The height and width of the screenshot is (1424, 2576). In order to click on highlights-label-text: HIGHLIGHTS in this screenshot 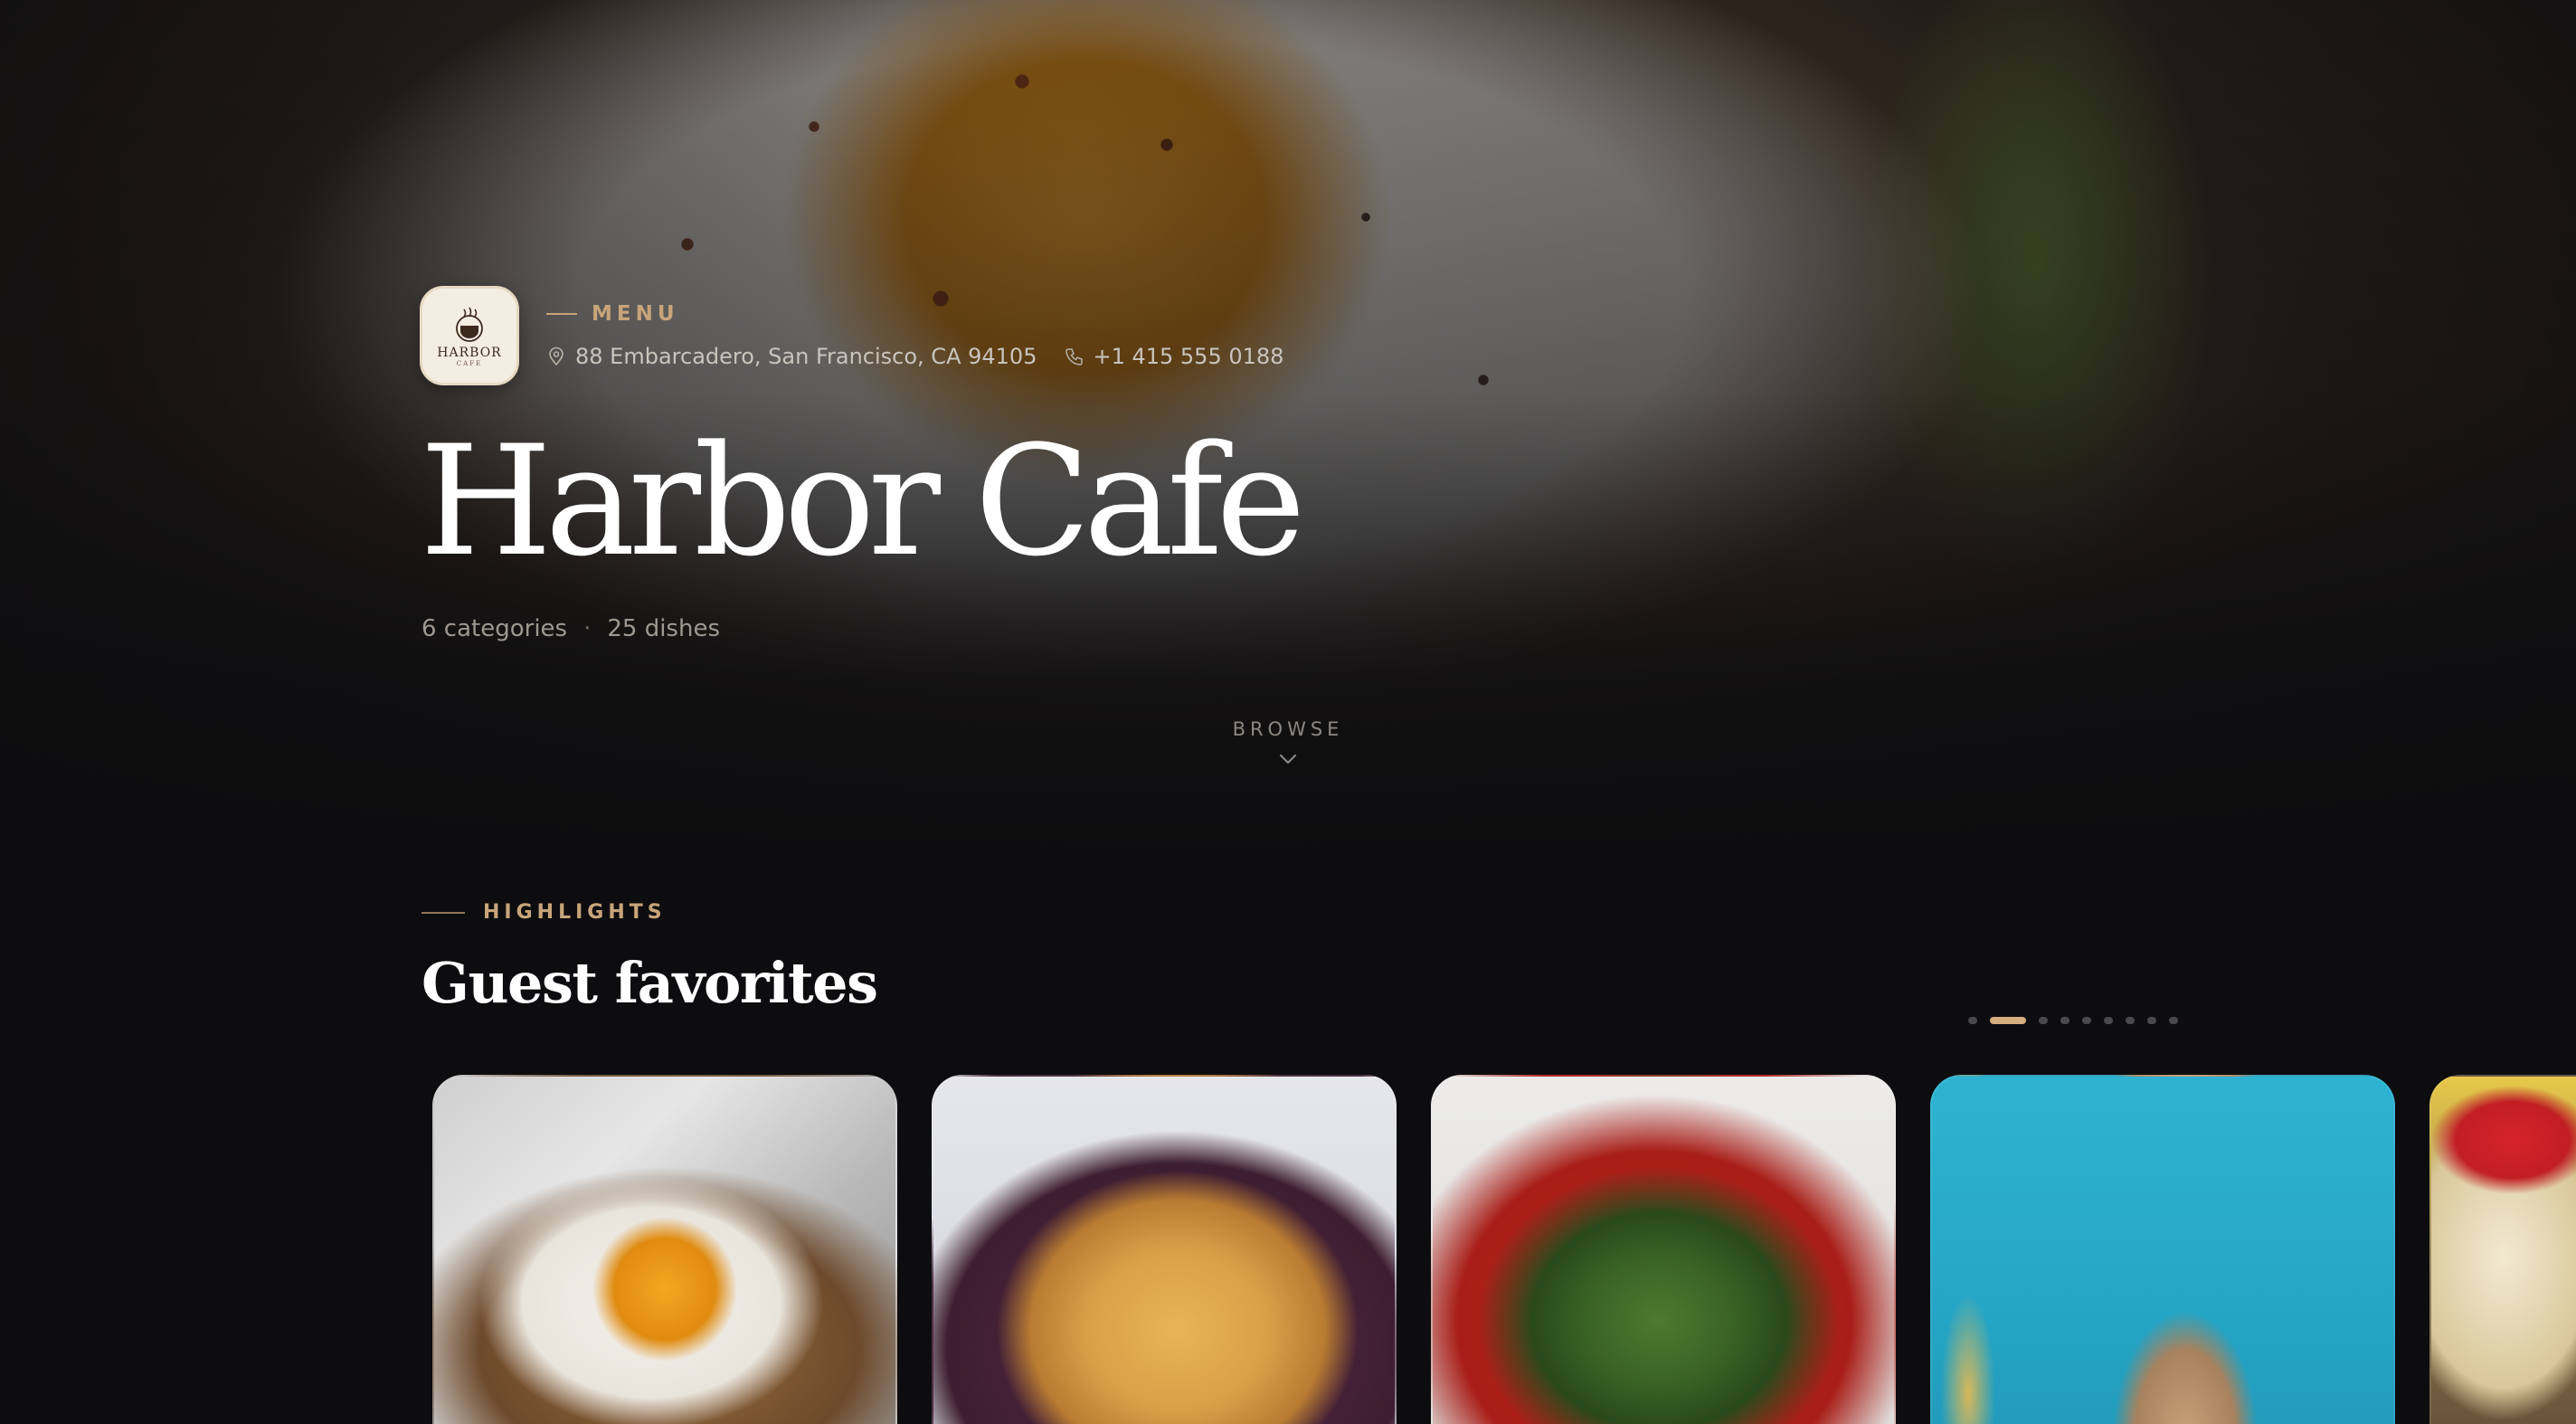, I will do `click(575, 912)`.